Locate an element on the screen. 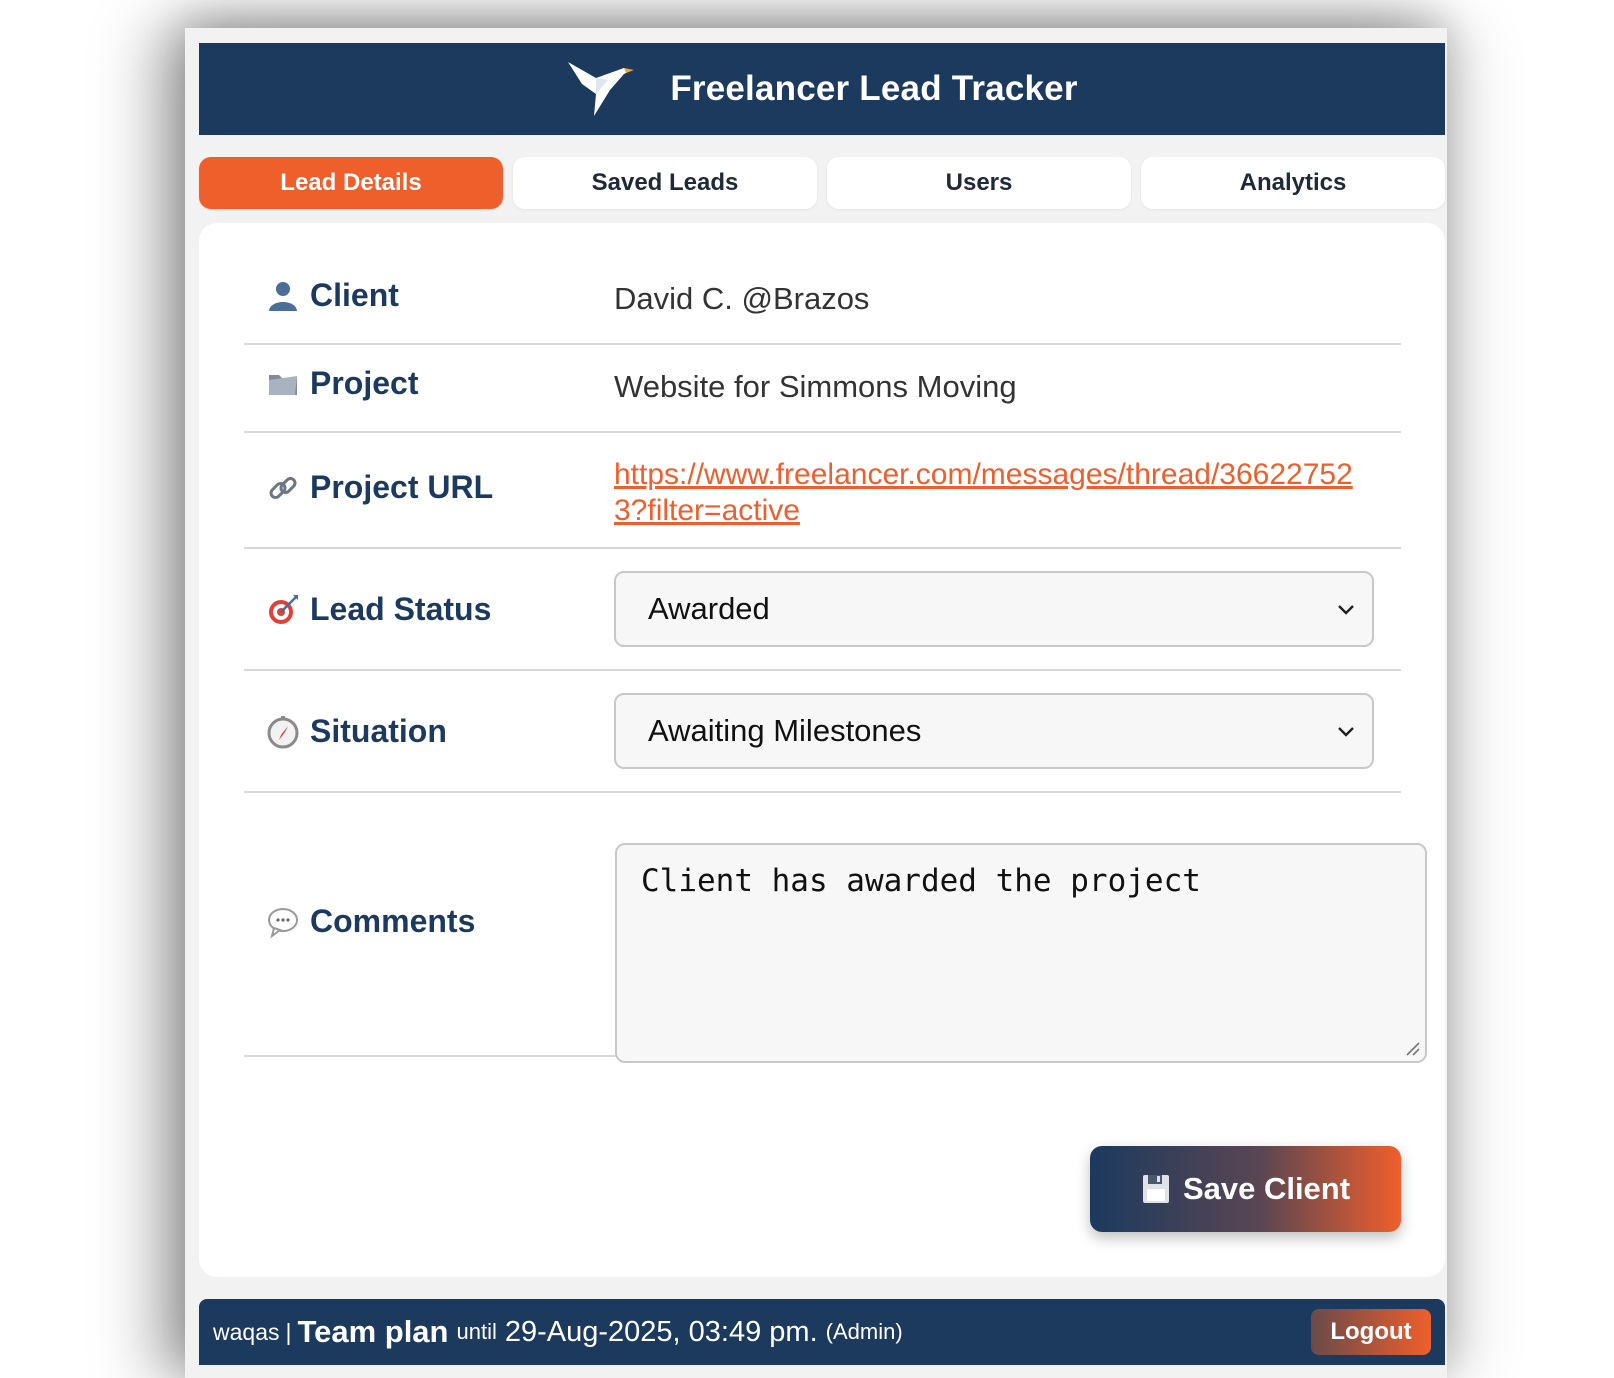 The image size is (1614, 1378). speech-bubble-icon is located at coordinates (283, 922).